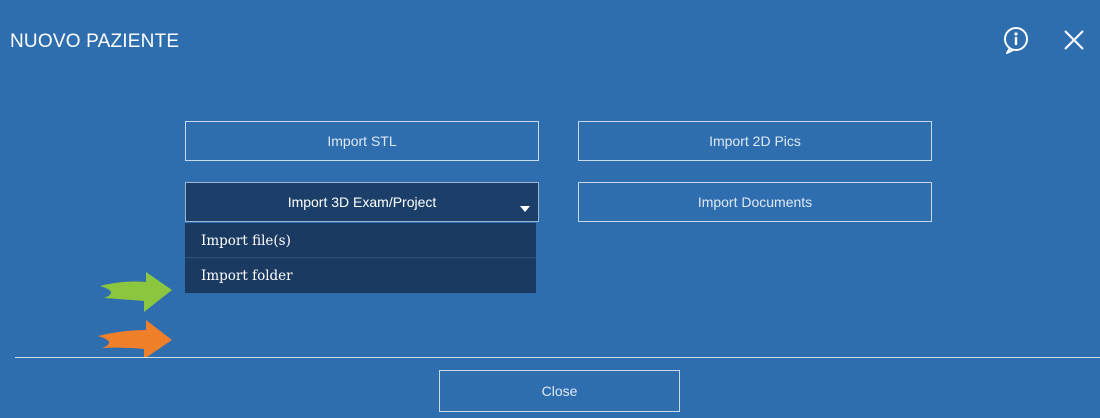  Describe the element at coordinates (95, 41) in the screenshot. I see `dialog-title: NUOVO PAZIENTE` at that location.